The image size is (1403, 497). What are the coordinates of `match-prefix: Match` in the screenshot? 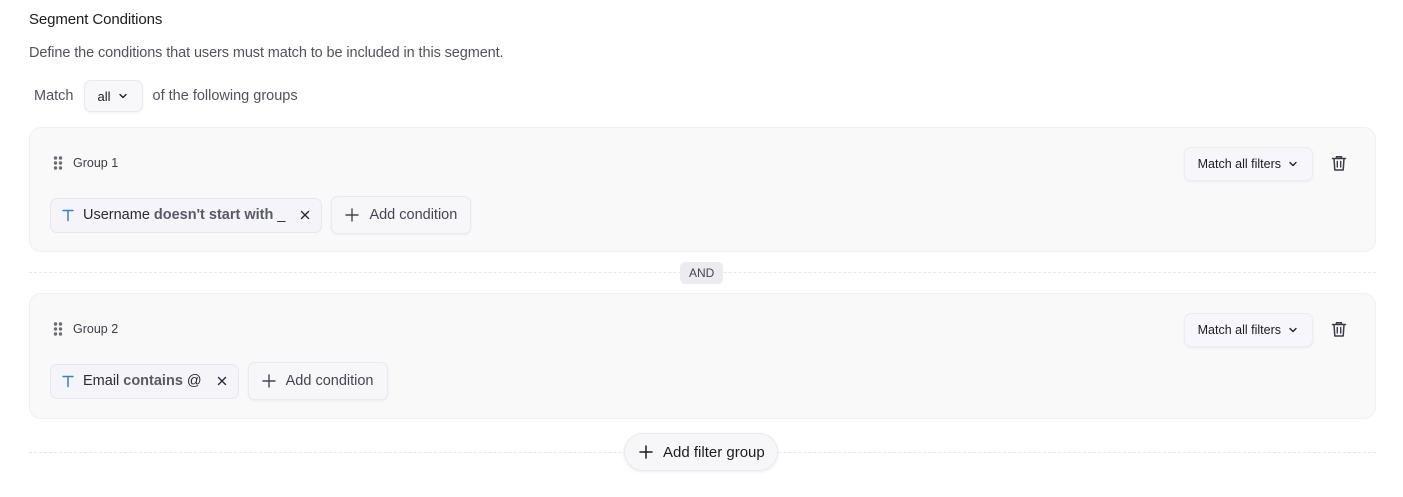 It's located at (54, 96).